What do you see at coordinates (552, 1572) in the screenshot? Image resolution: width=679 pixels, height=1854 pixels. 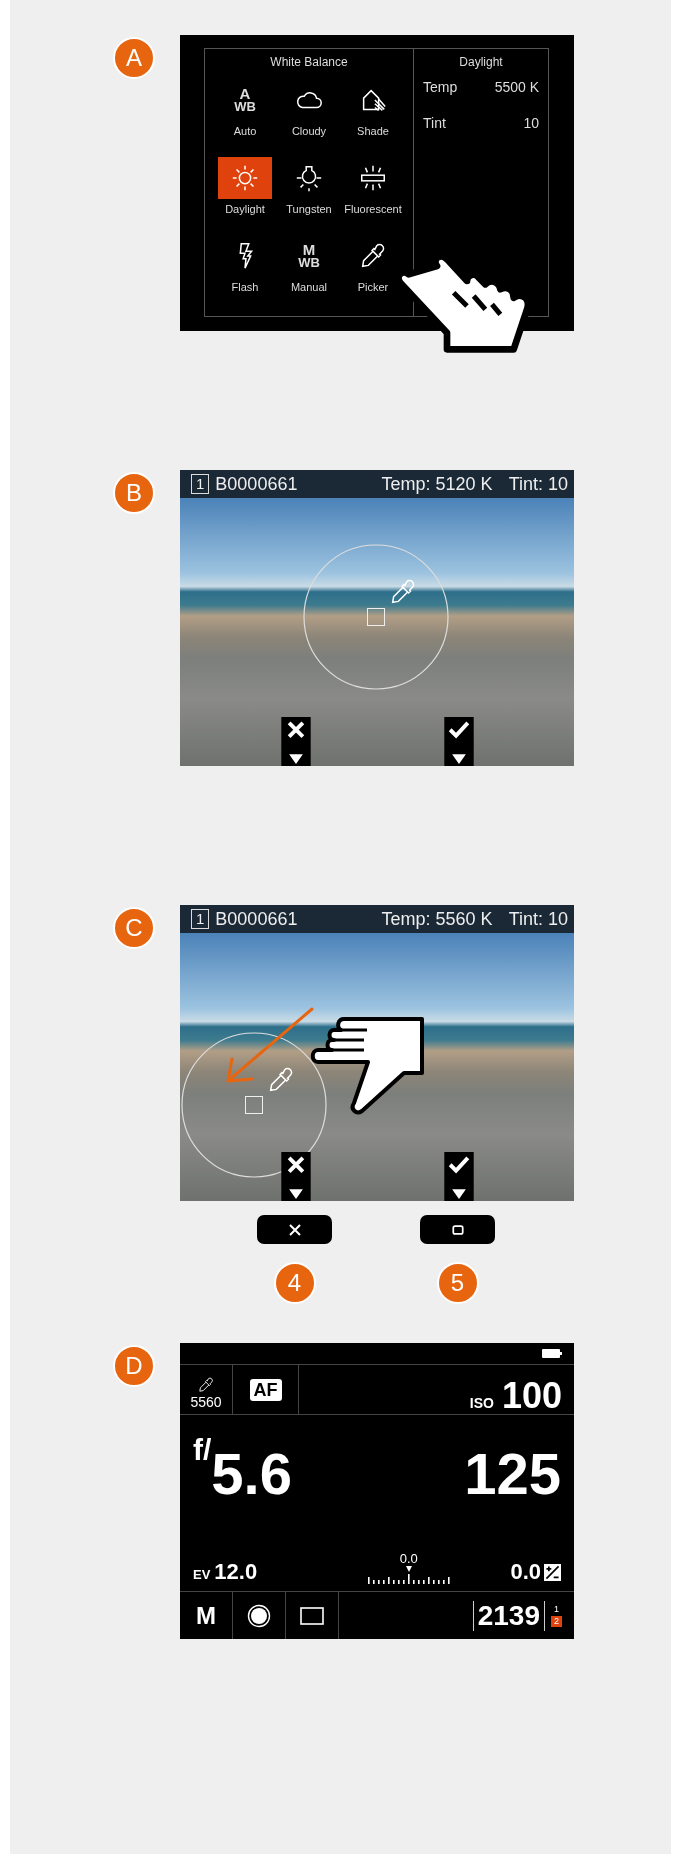 I see `plus-minus-icon` at bounding box center [552, 1572].